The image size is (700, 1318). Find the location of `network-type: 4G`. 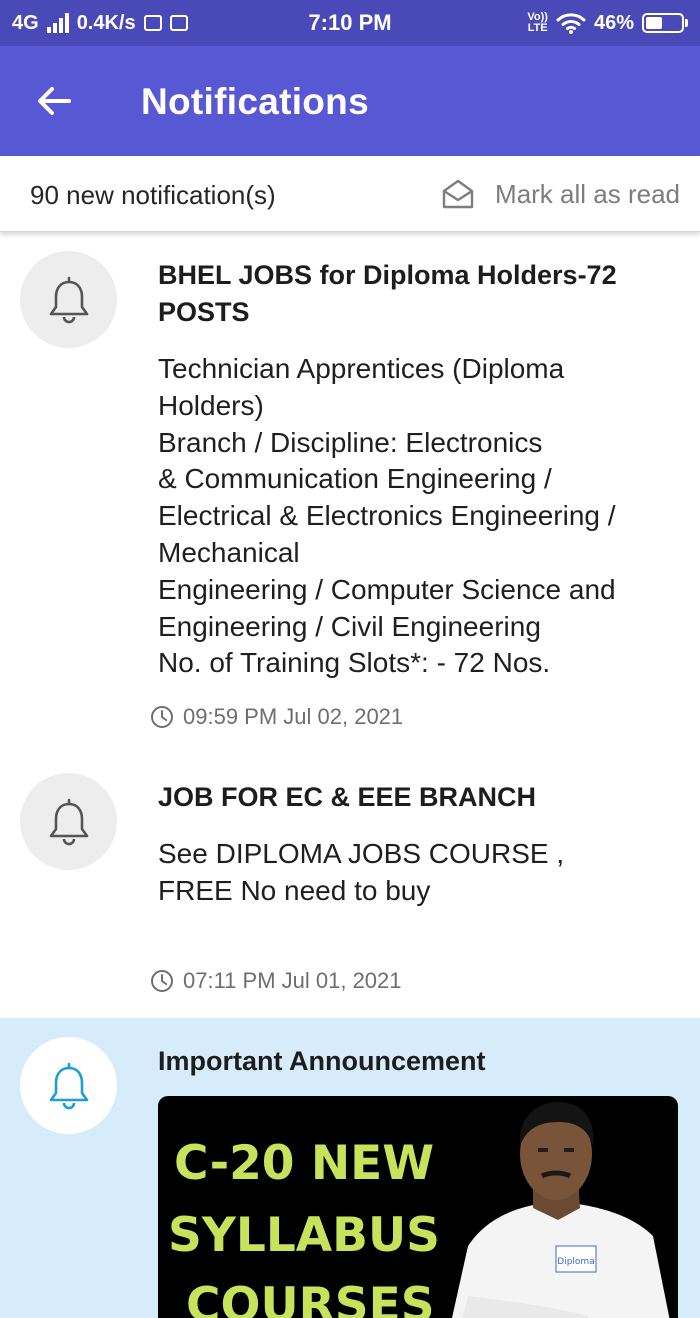

network-type: 4G is located at coordinates (25, 22).